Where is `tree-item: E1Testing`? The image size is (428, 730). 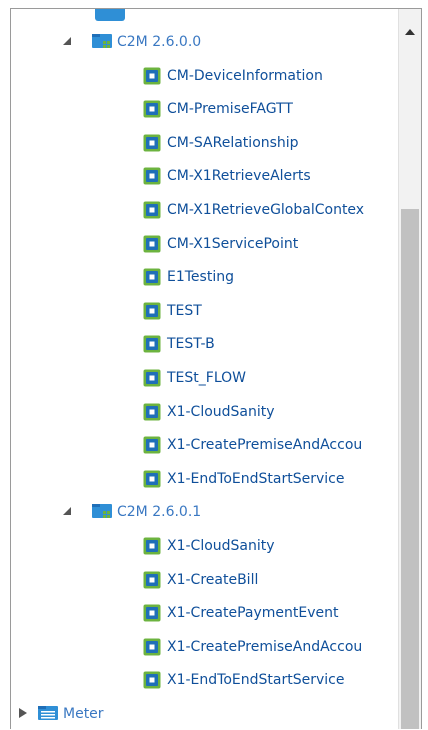
tree-item: E1Testing is located at coordinates (204, 277).